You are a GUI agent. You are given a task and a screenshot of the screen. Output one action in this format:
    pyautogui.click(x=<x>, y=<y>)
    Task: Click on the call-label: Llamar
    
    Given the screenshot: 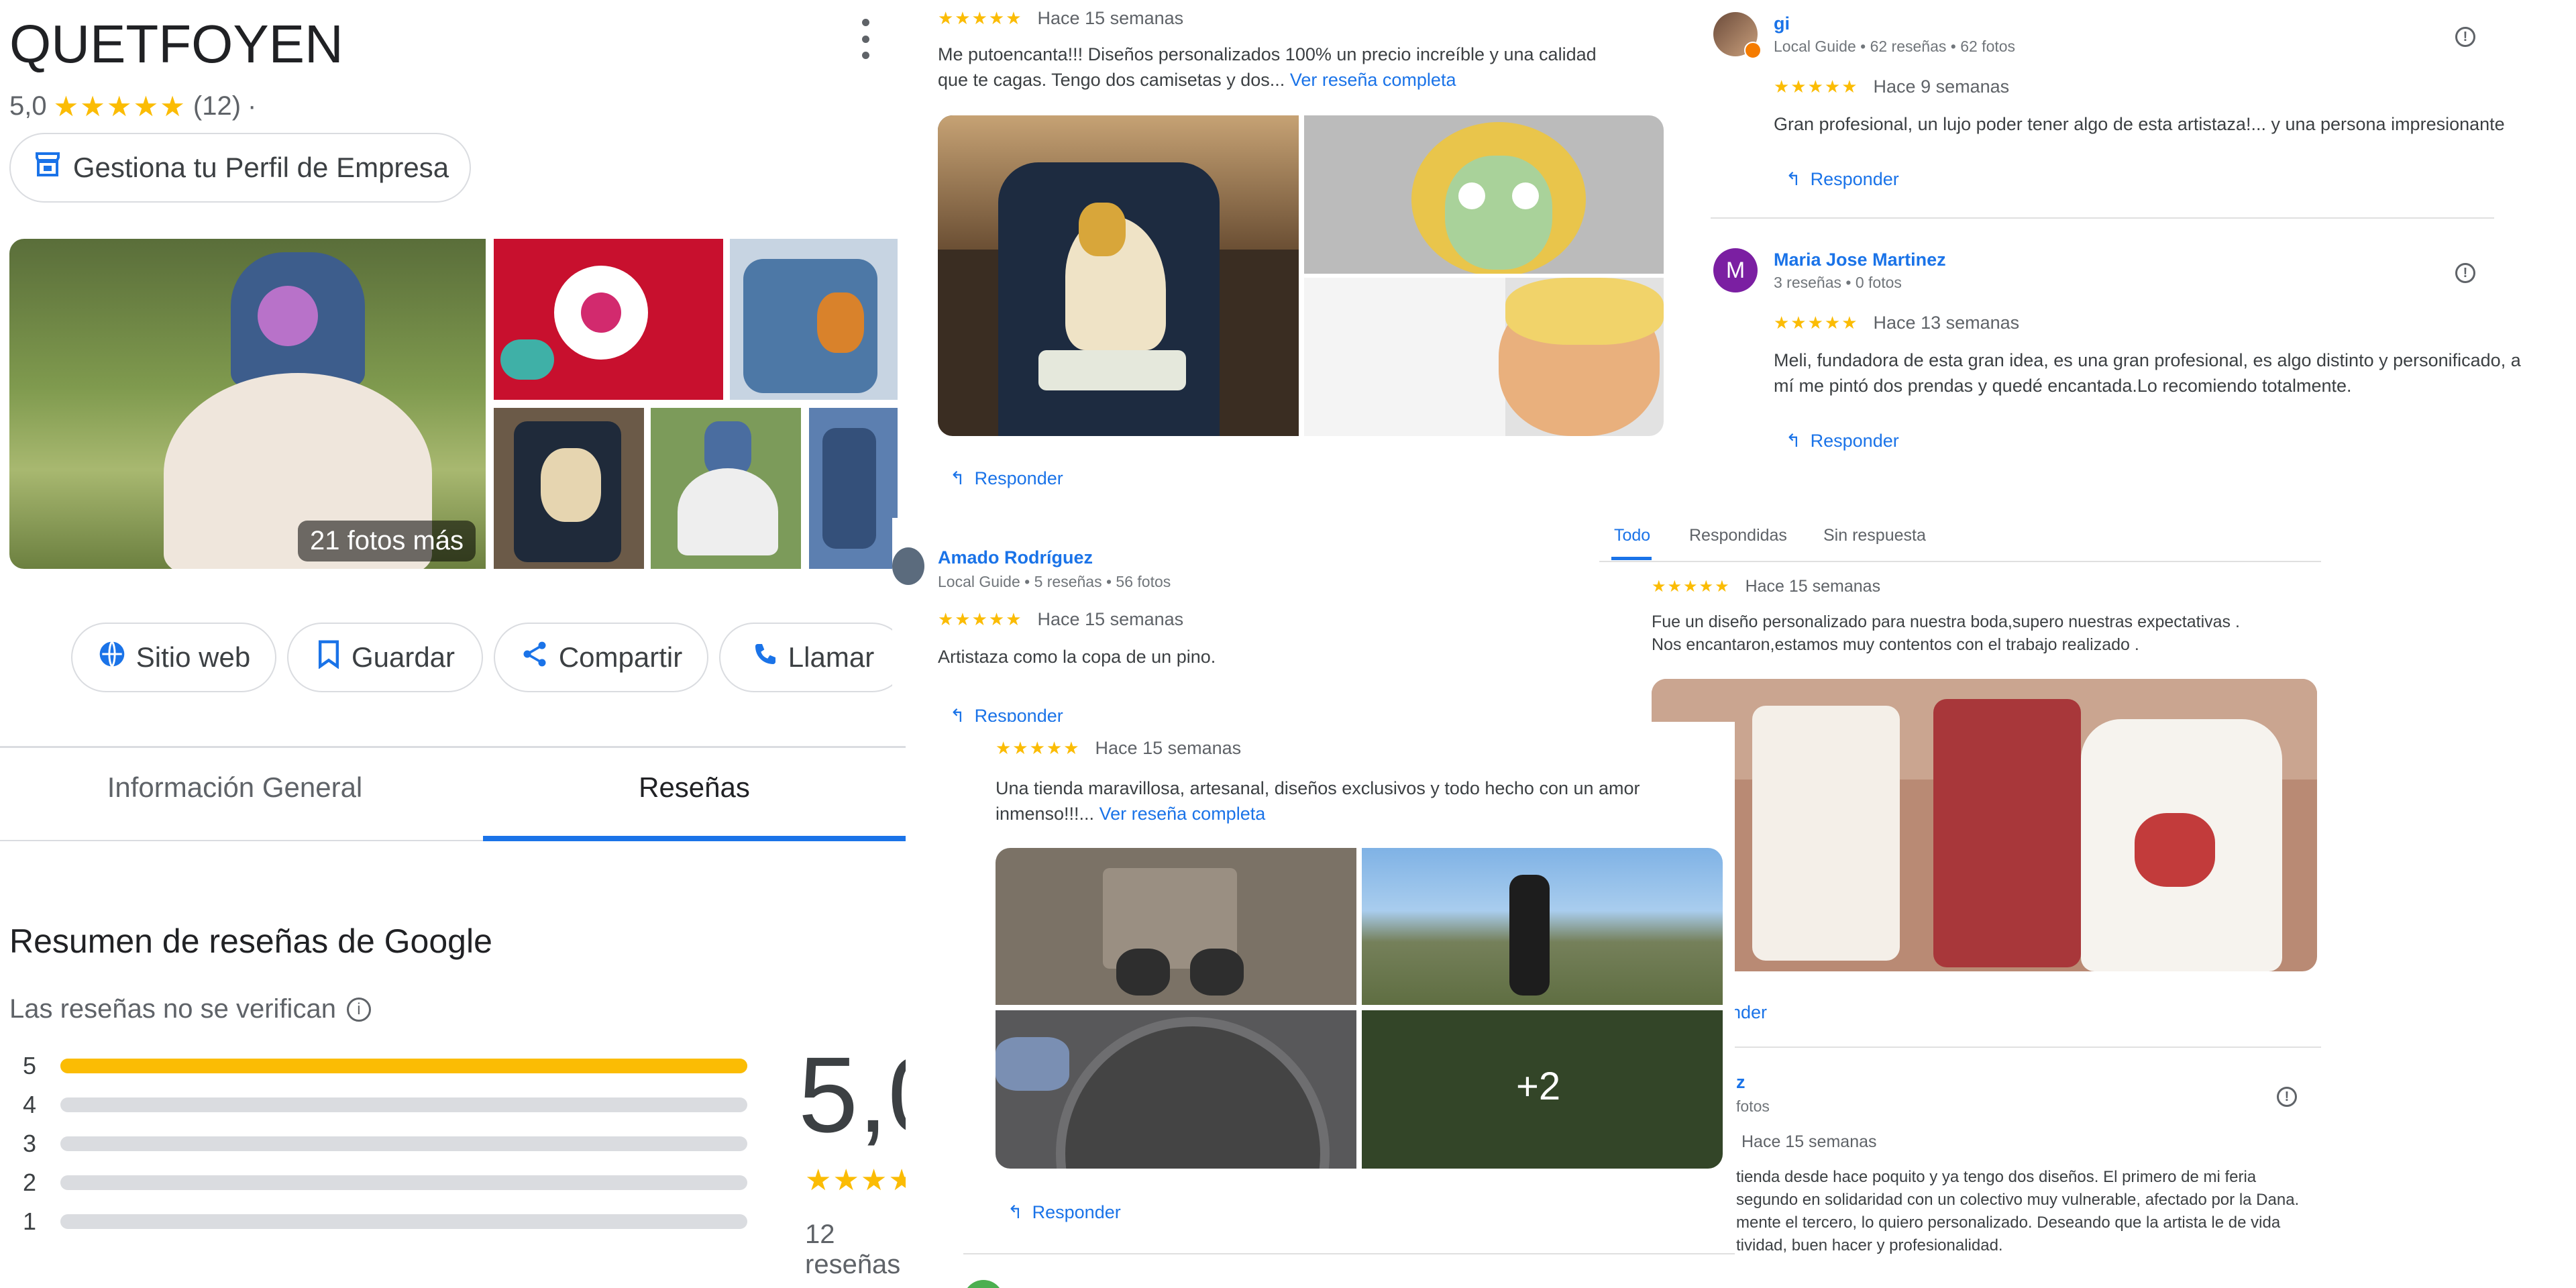 What is the action you would take?
    pyautogui.click(x=831, y=657)
    